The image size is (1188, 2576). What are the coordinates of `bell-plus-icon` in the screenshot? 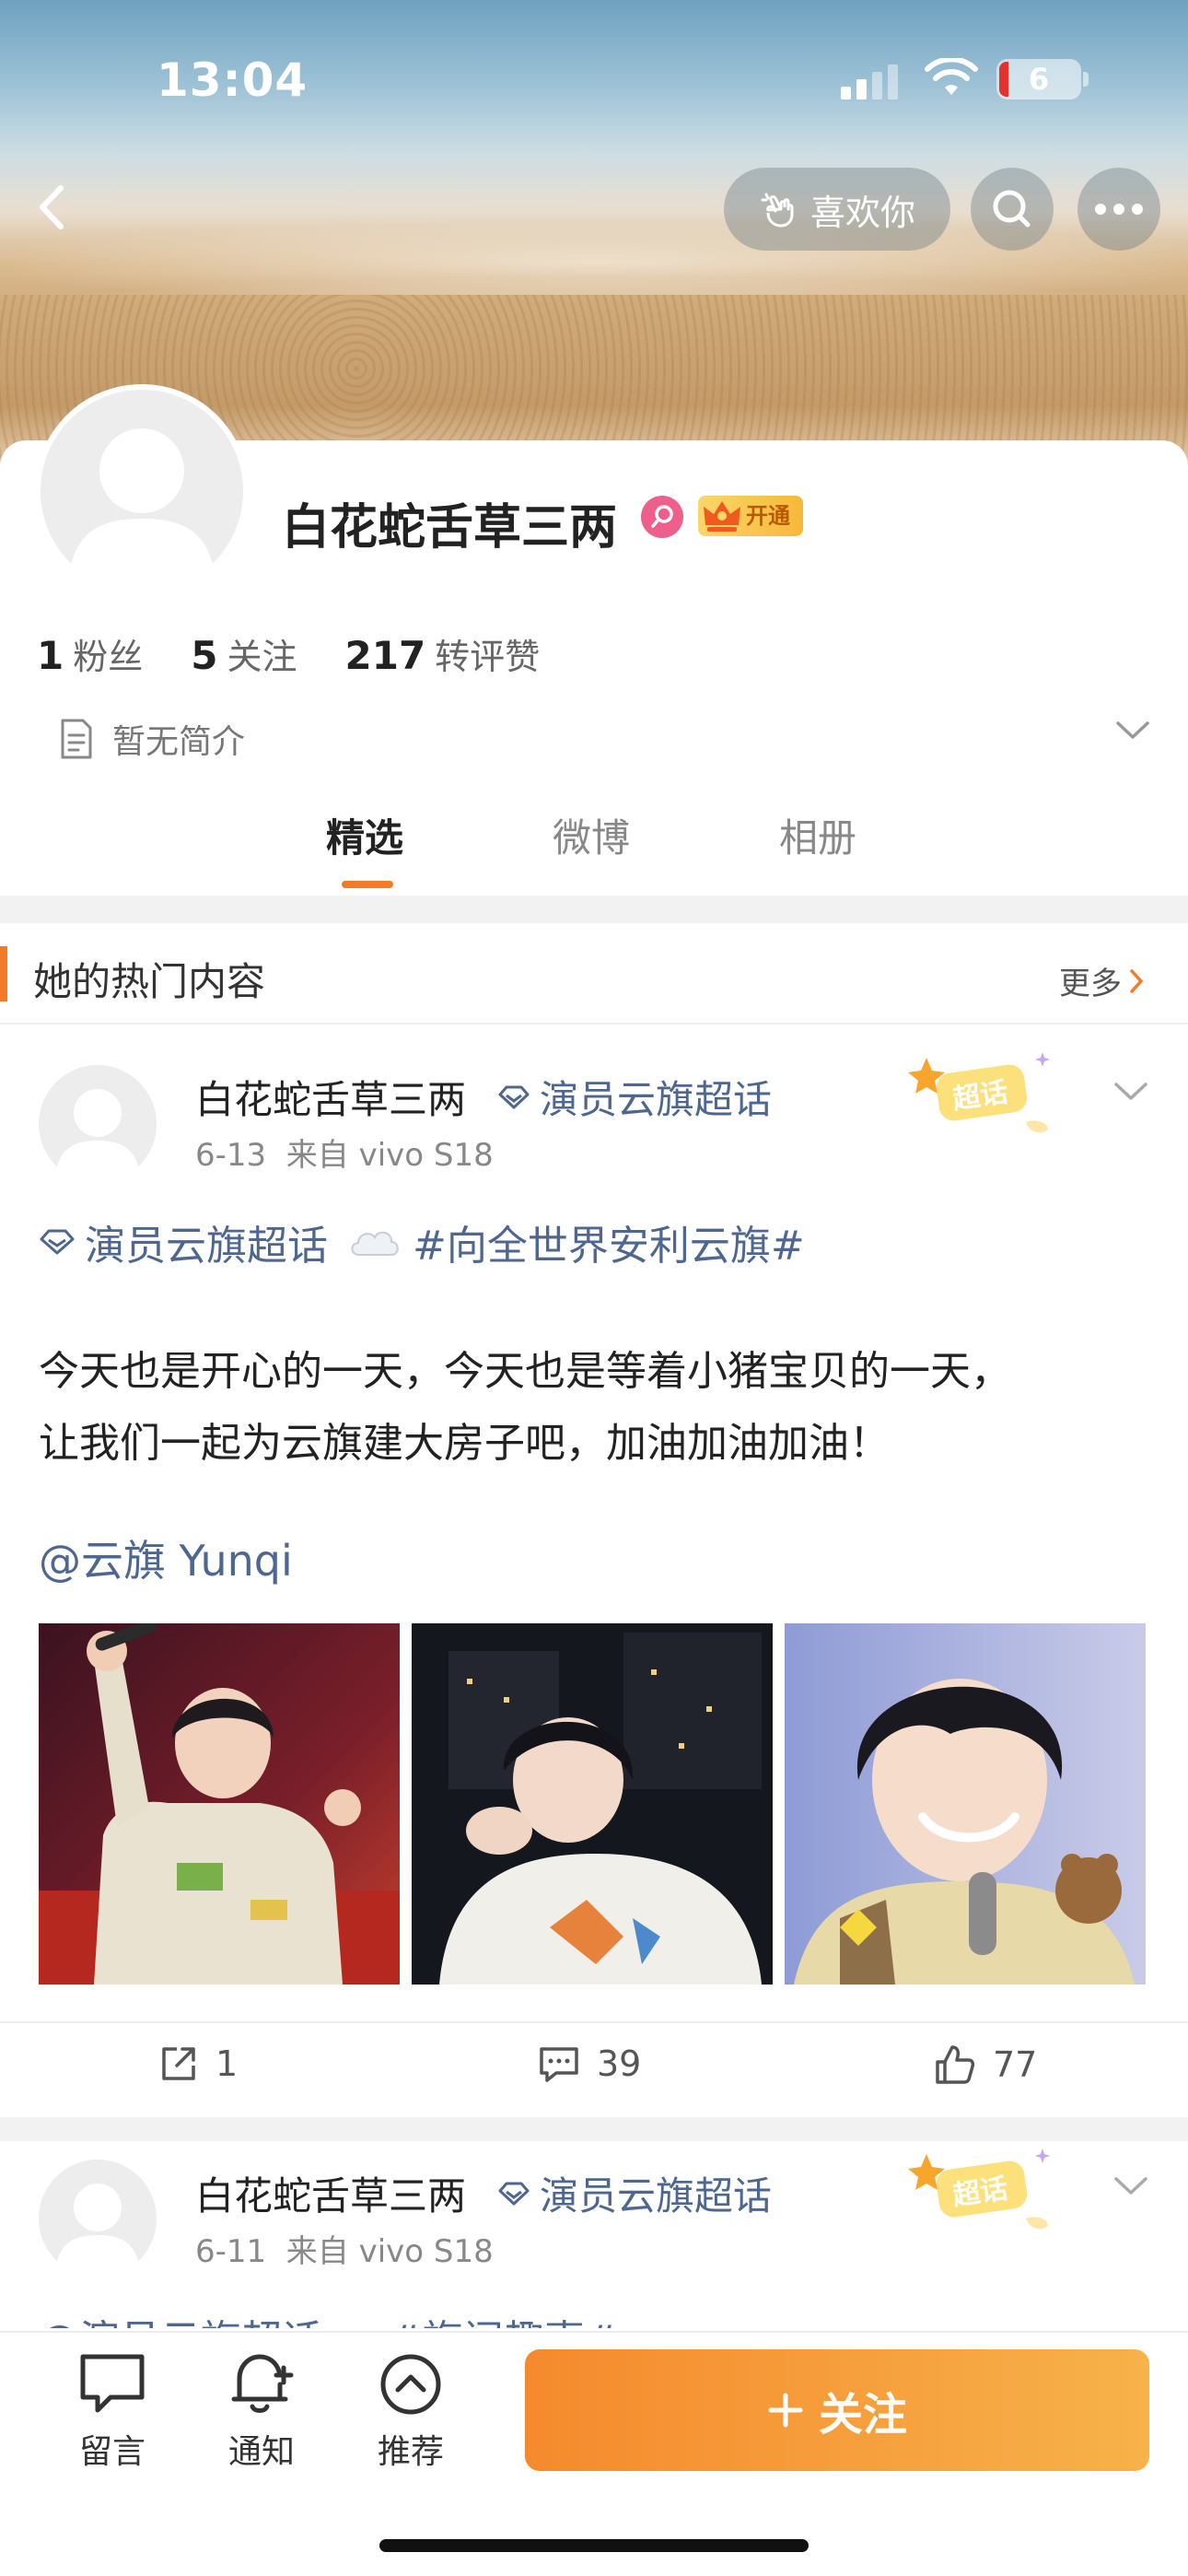 It's located at (262, 2383).